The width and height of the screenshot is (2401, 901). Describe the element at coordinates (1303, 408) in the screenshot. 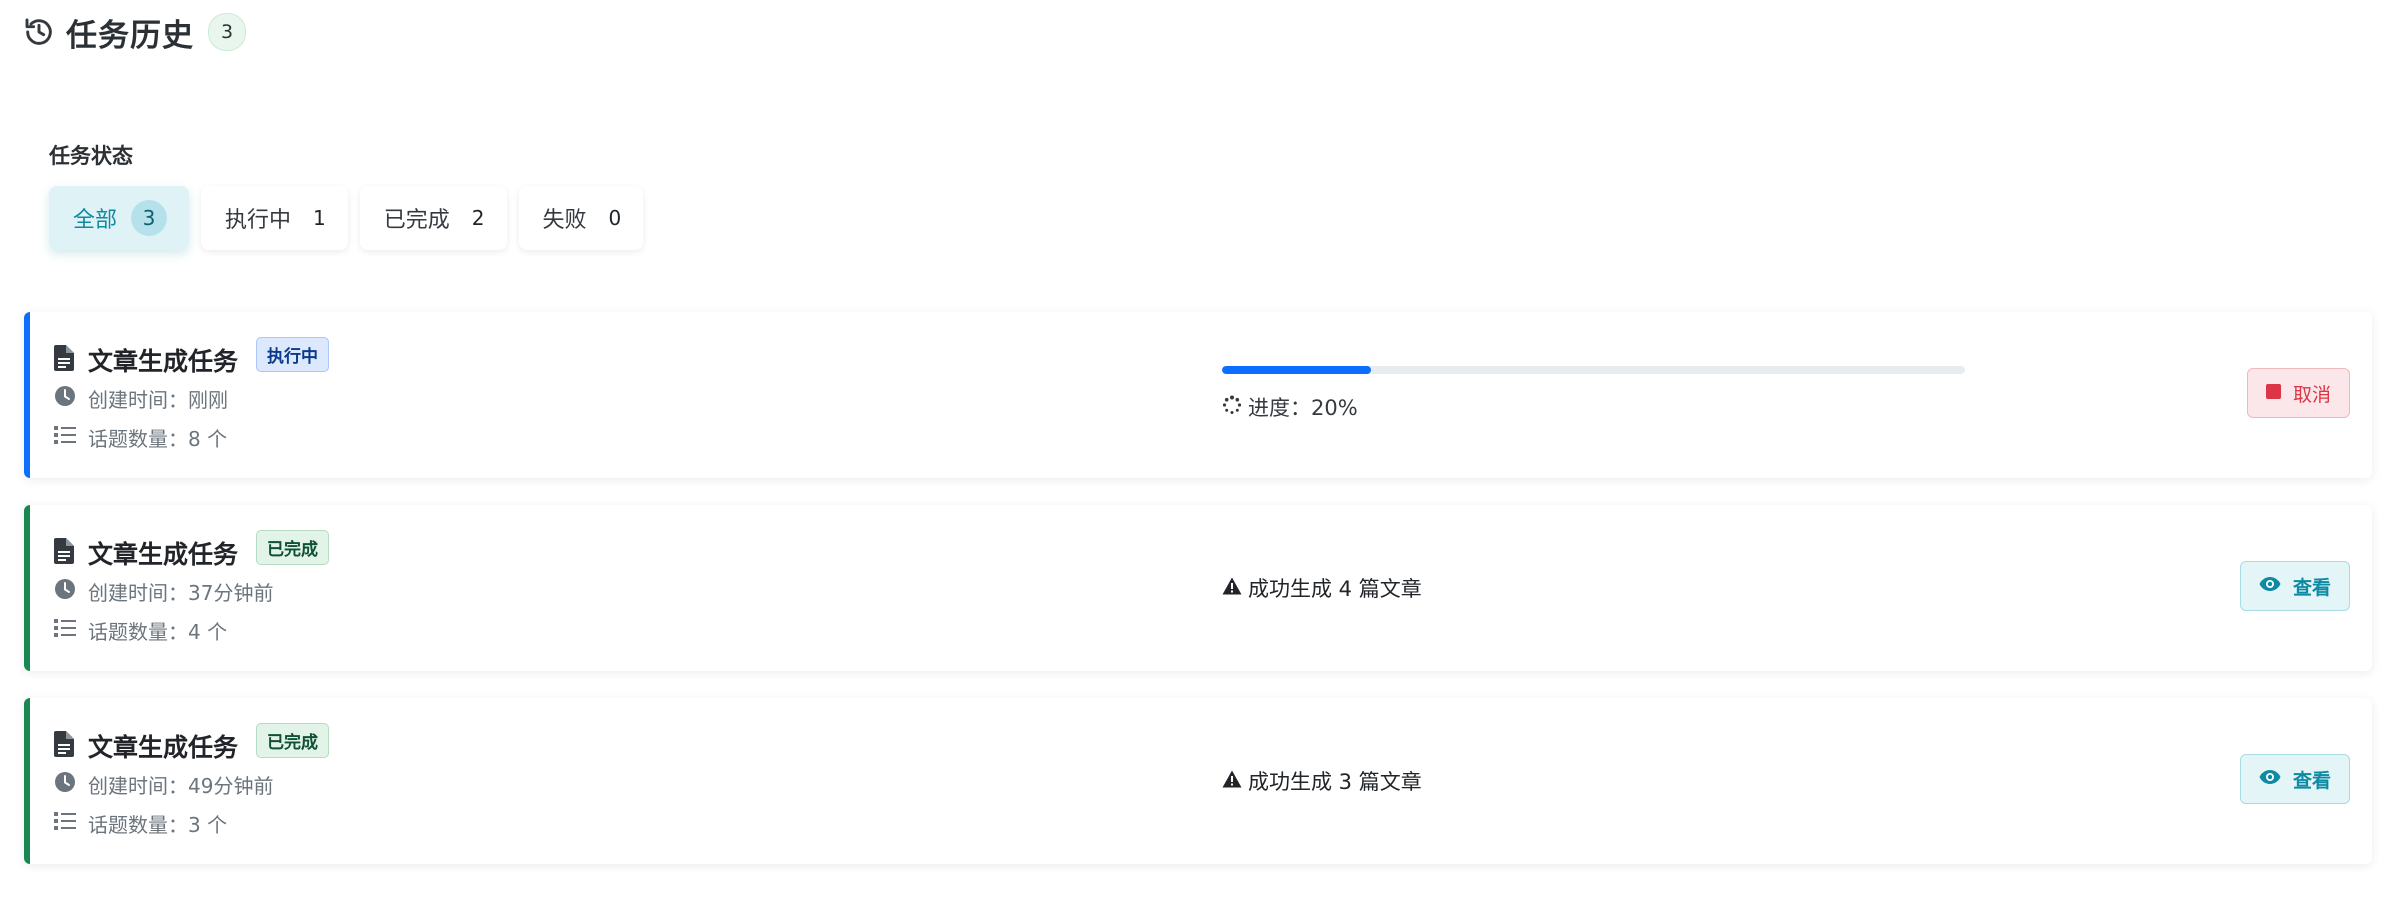

I see `progress-text: 进度：20%` at that location.